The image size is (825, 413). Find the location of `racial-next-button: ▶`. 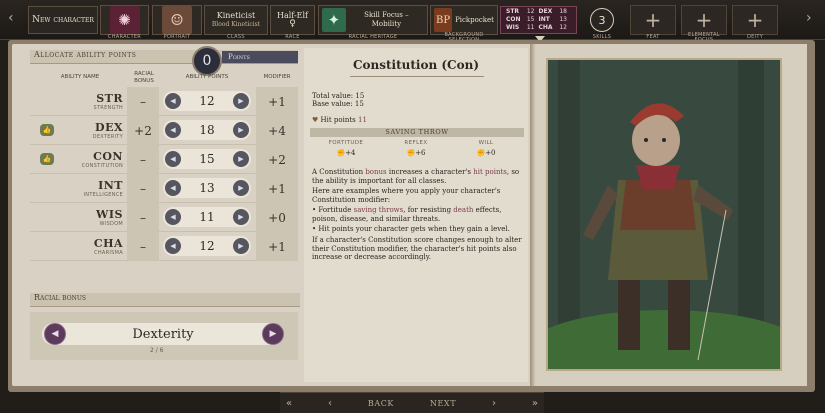

racial-next-button: ▶ is located at coordinates (273, 334).